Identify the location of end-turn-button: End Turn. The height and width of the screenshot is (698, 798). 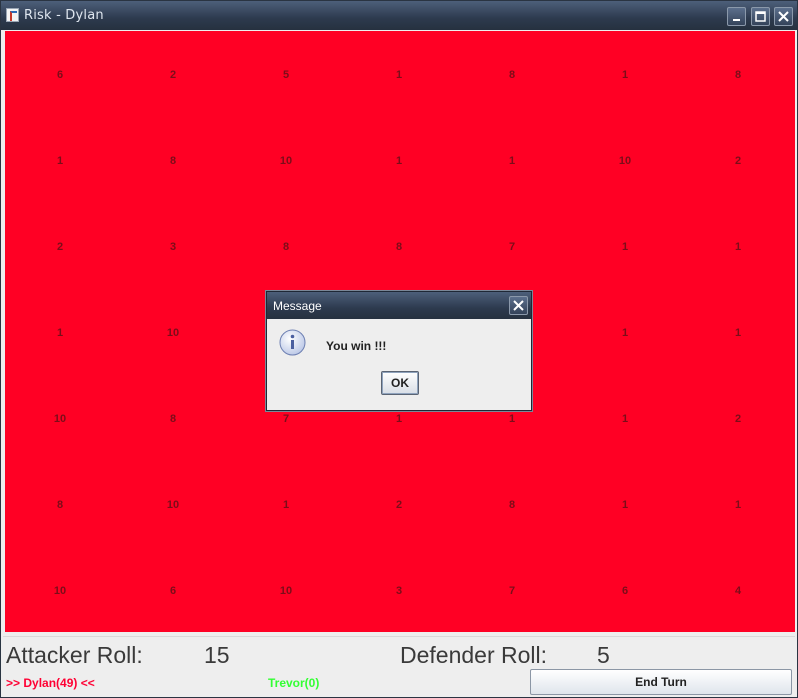
(661, 682).